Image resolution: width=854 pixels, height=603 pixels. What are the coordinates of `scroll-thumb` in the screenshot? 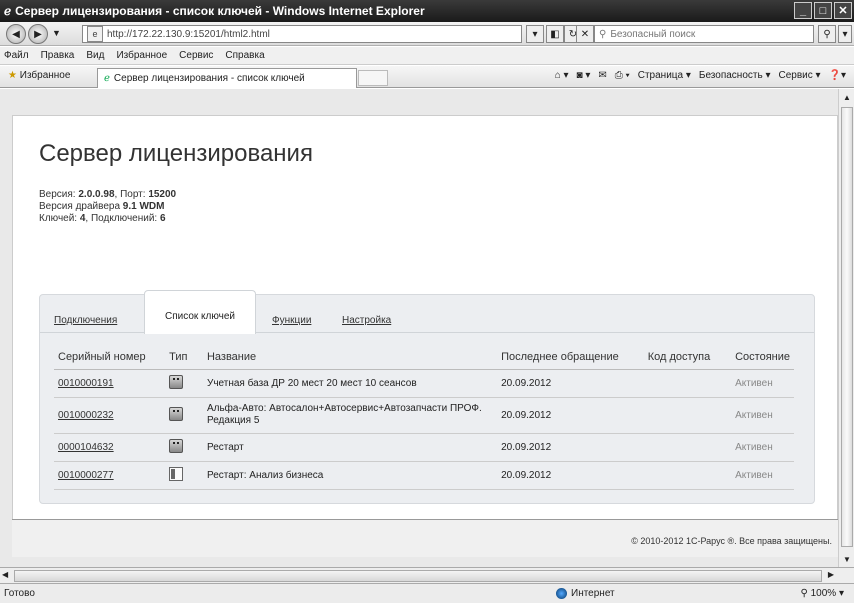 It's located at (847, 327).